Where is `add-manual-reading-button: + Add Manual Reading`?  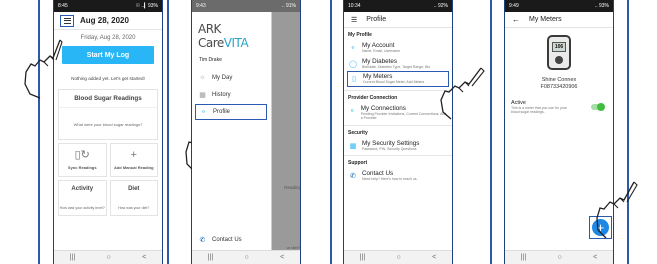
add-manual-reading-button: + Add Manual Reading is located at coordinates (133, 160).